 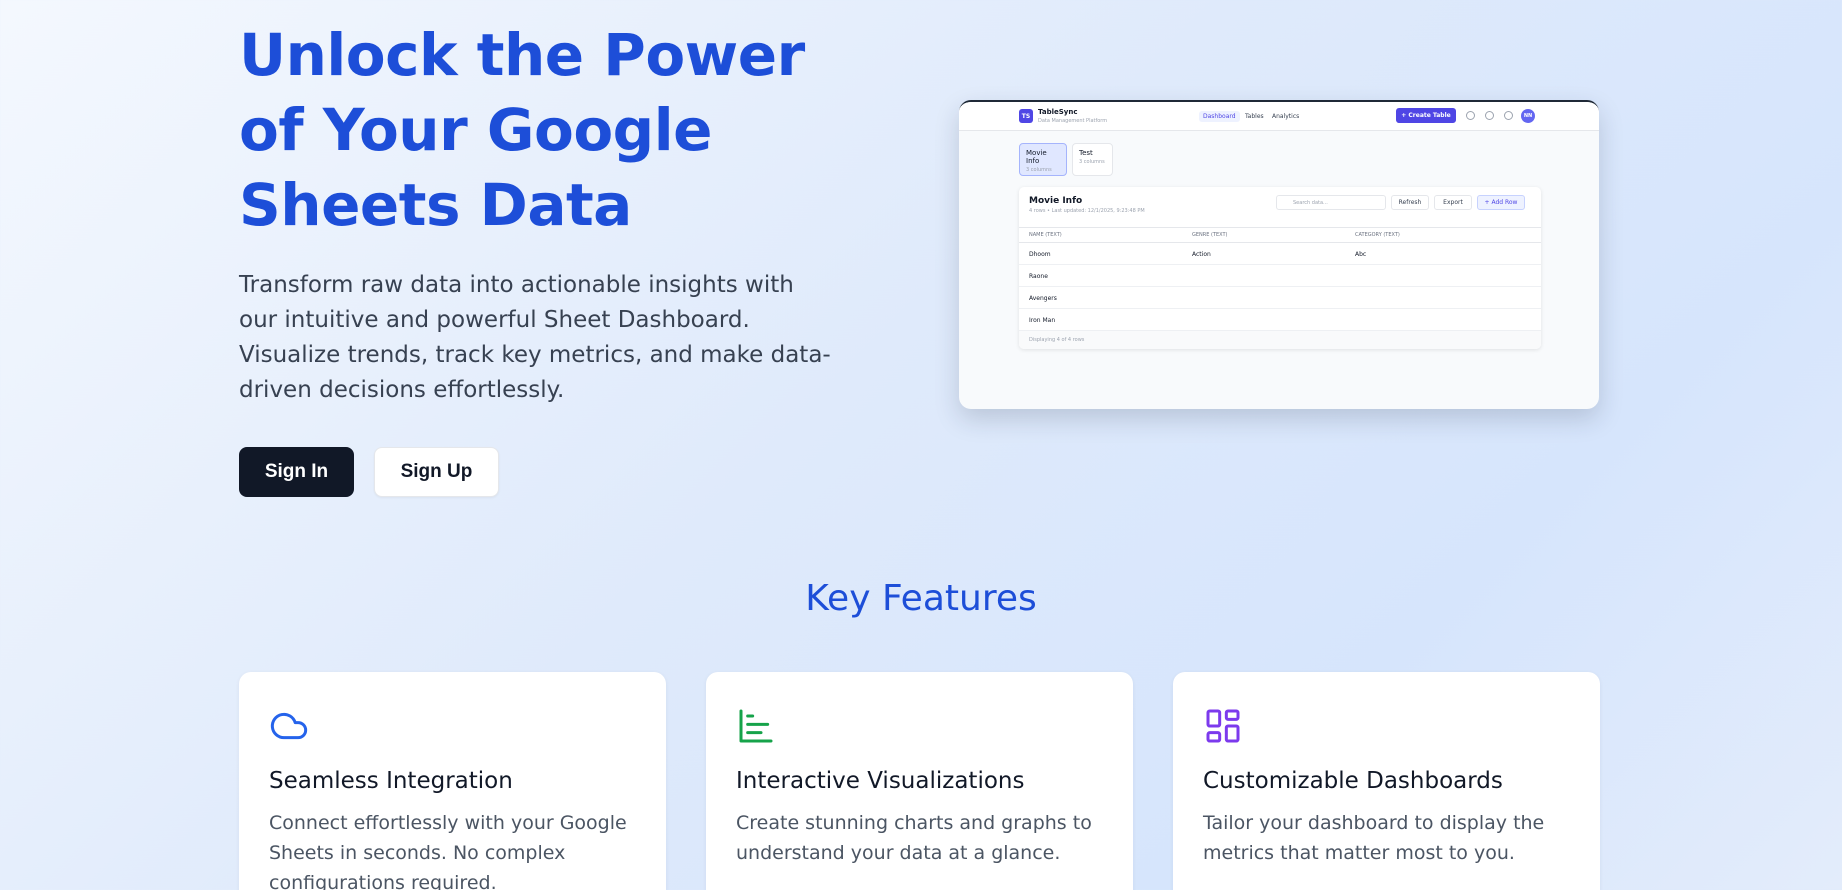 I want to click on preview-nav-tables: Tables, so click(x=1254, y=116).